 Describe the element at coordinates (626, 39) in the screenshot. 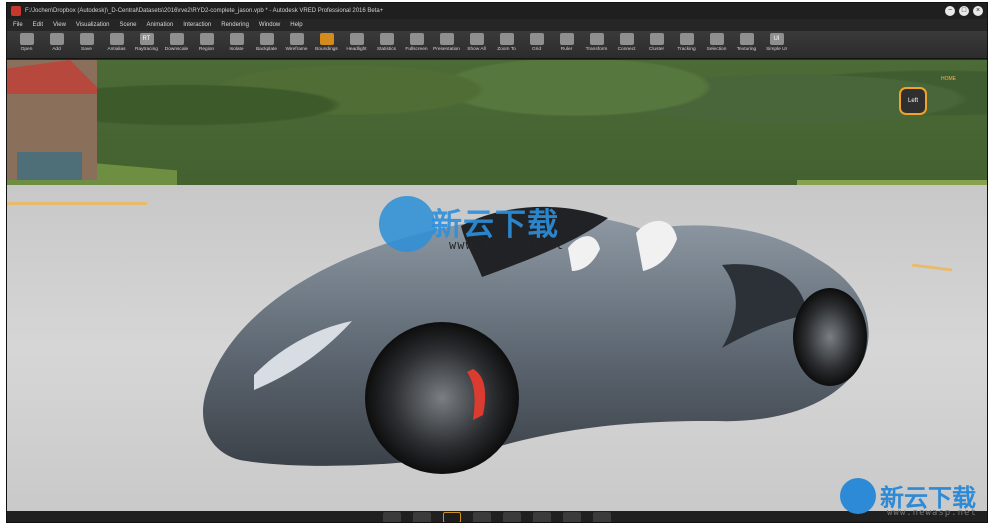

I see `connect-icon` at that location.